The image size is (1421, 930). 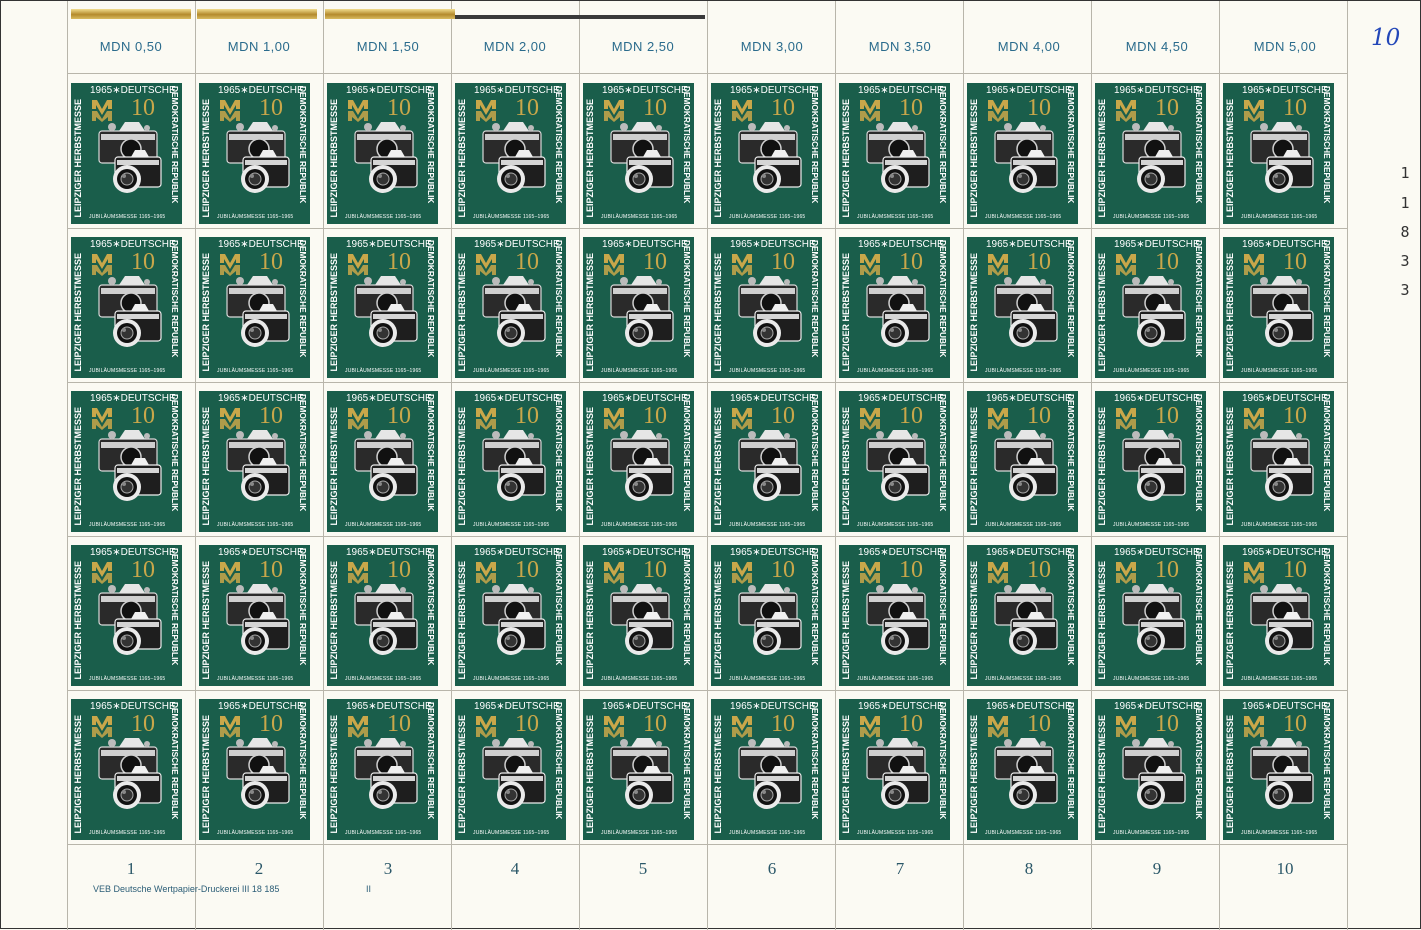 What do you see at coordinates (1285, 46) in the screenshot?
I see `value-label: MDN 5,00` at bounding box center [1285, 46].